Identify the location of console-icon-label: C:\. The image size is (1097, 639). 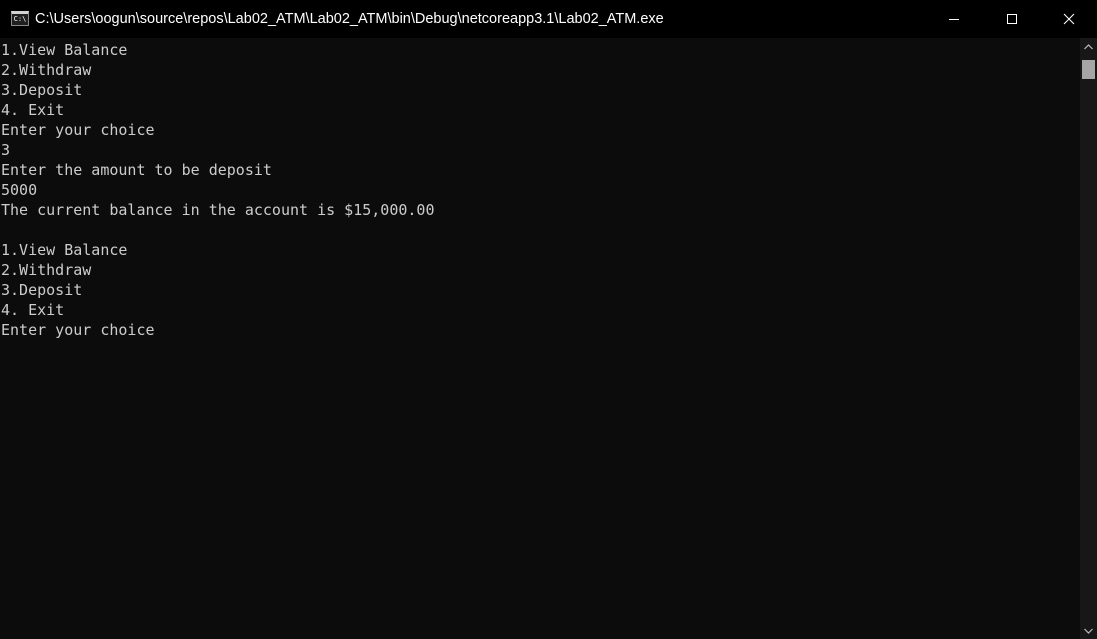
(20, 19).